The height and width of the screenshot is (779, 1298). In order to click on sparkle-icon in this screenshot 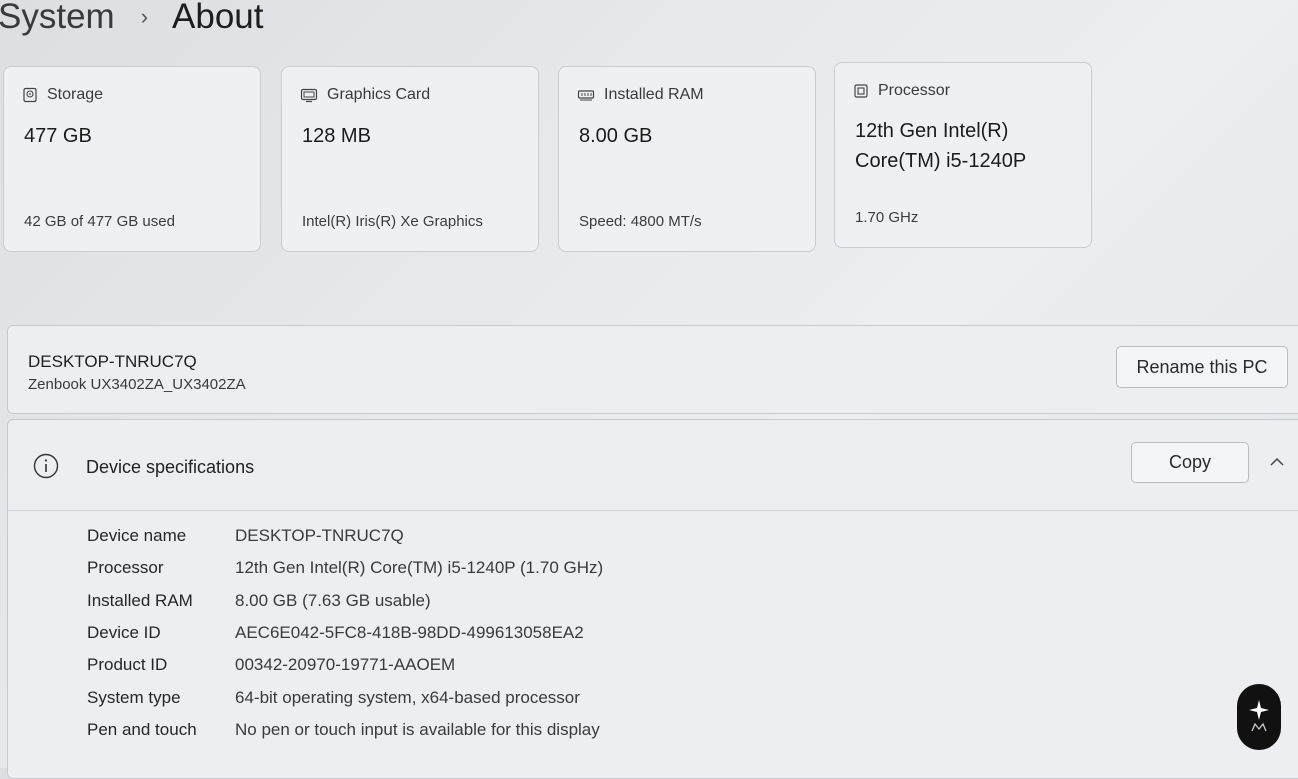, I will do `click(1259, 716)`.